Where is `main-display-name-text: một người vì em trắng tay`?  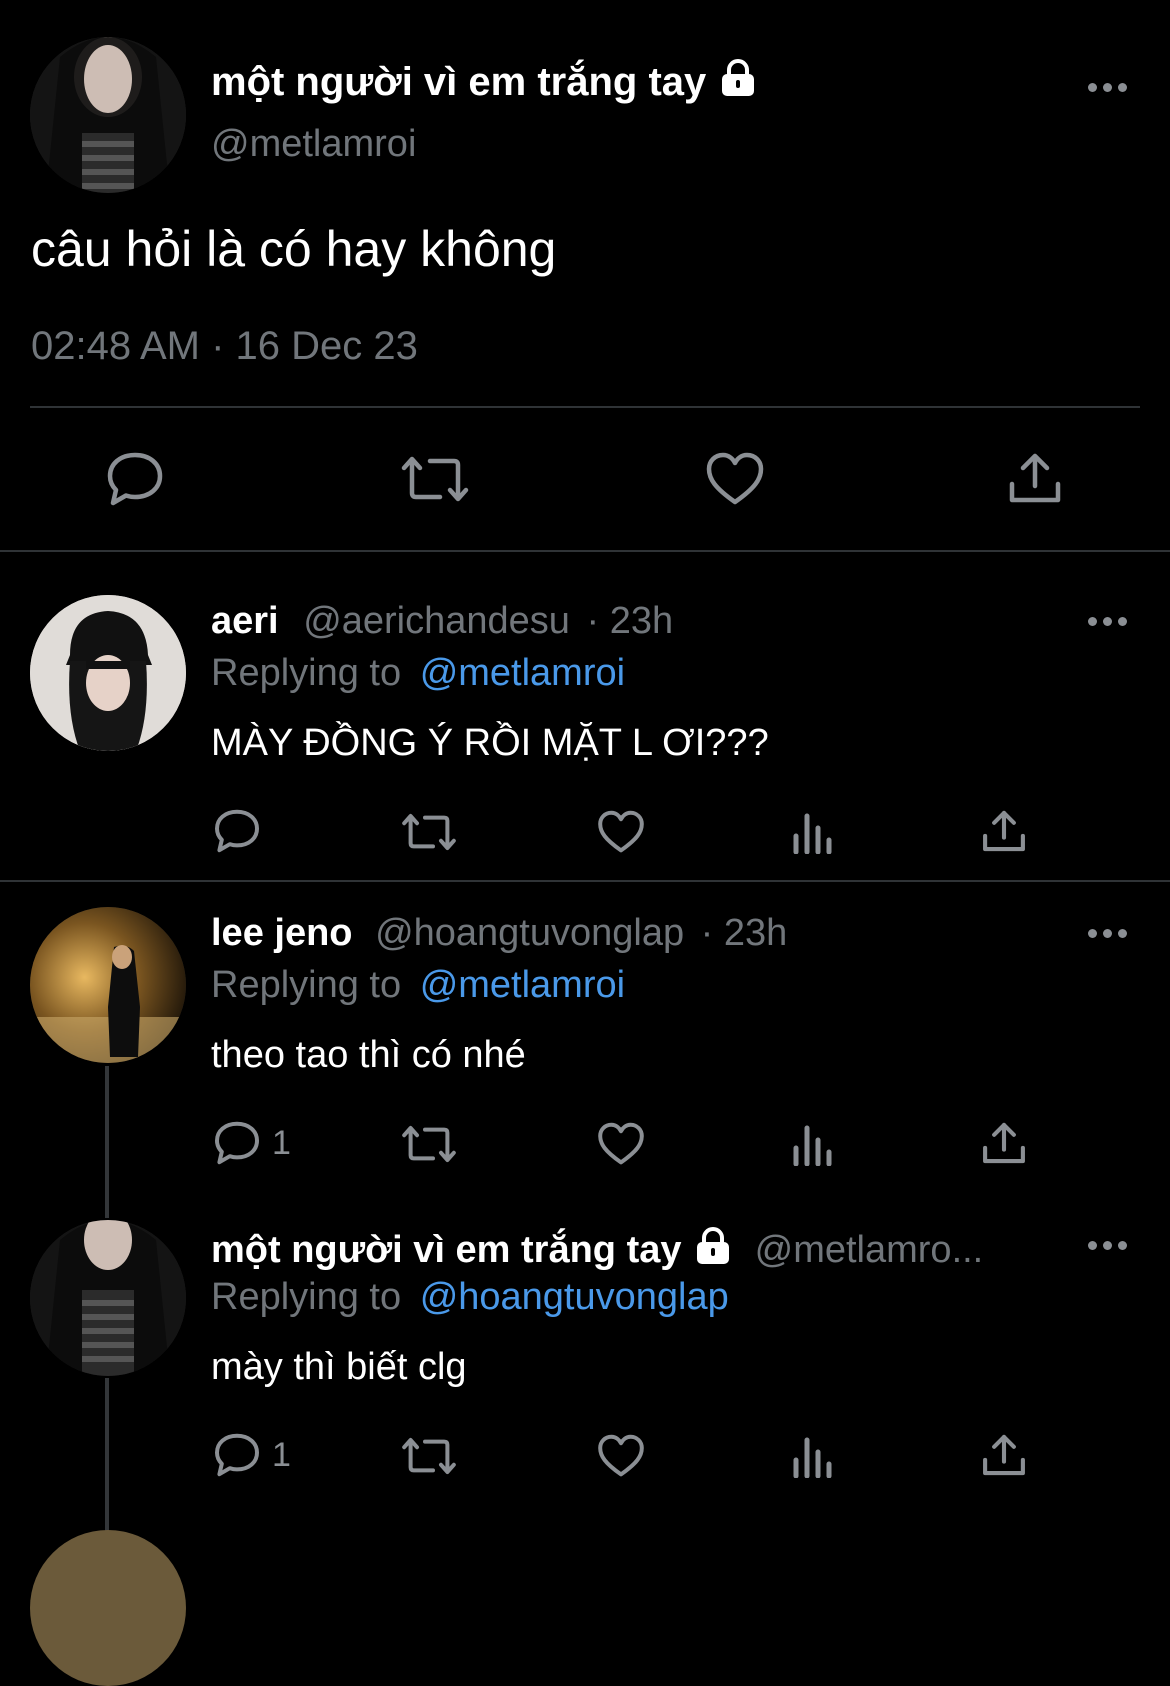 main-display-name-text: một người vì em trắng tay is located at coordinates (458, 82).